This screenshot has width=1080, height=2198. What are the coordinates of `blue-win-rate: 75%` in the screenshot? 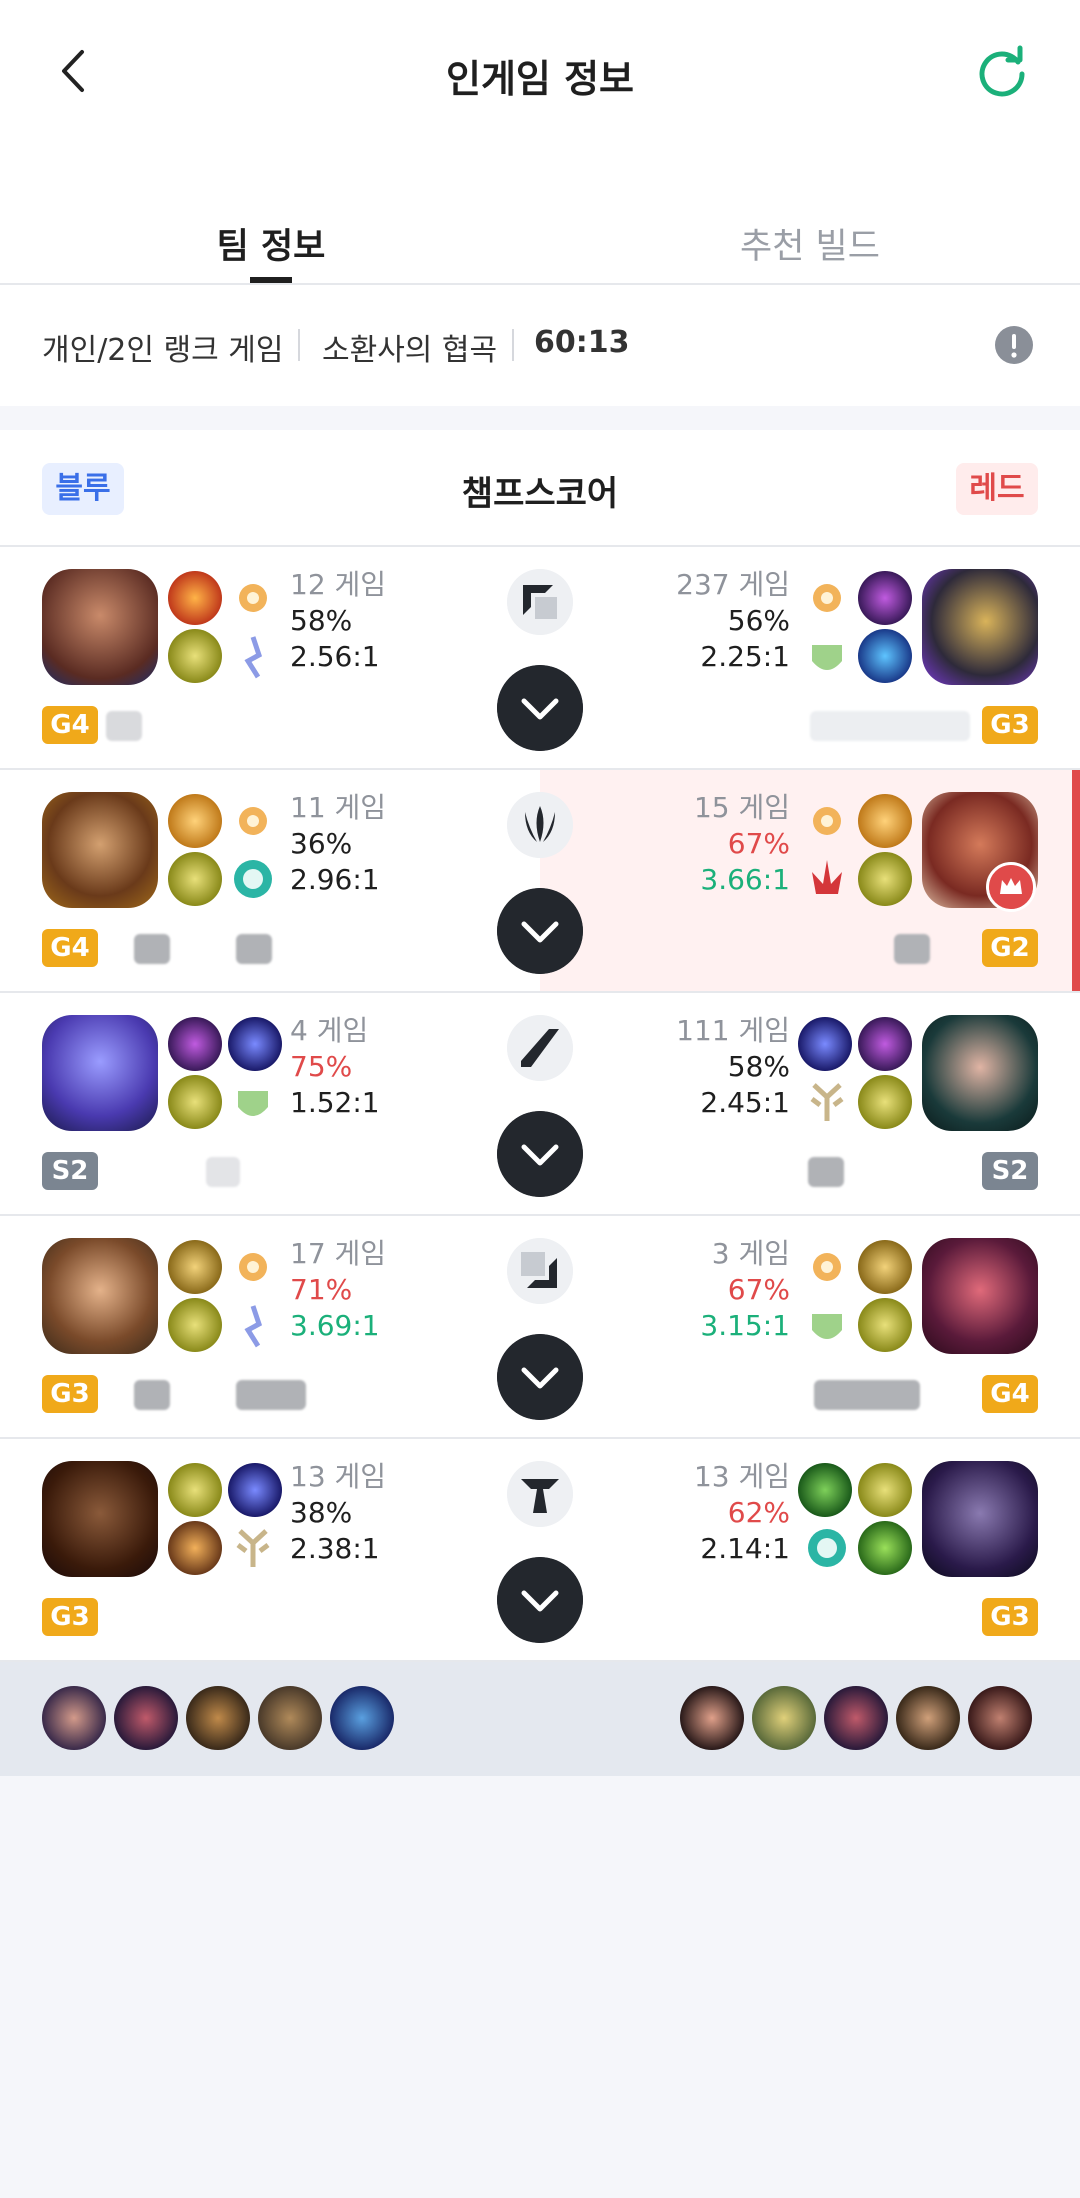 It's located at (321, 1066).